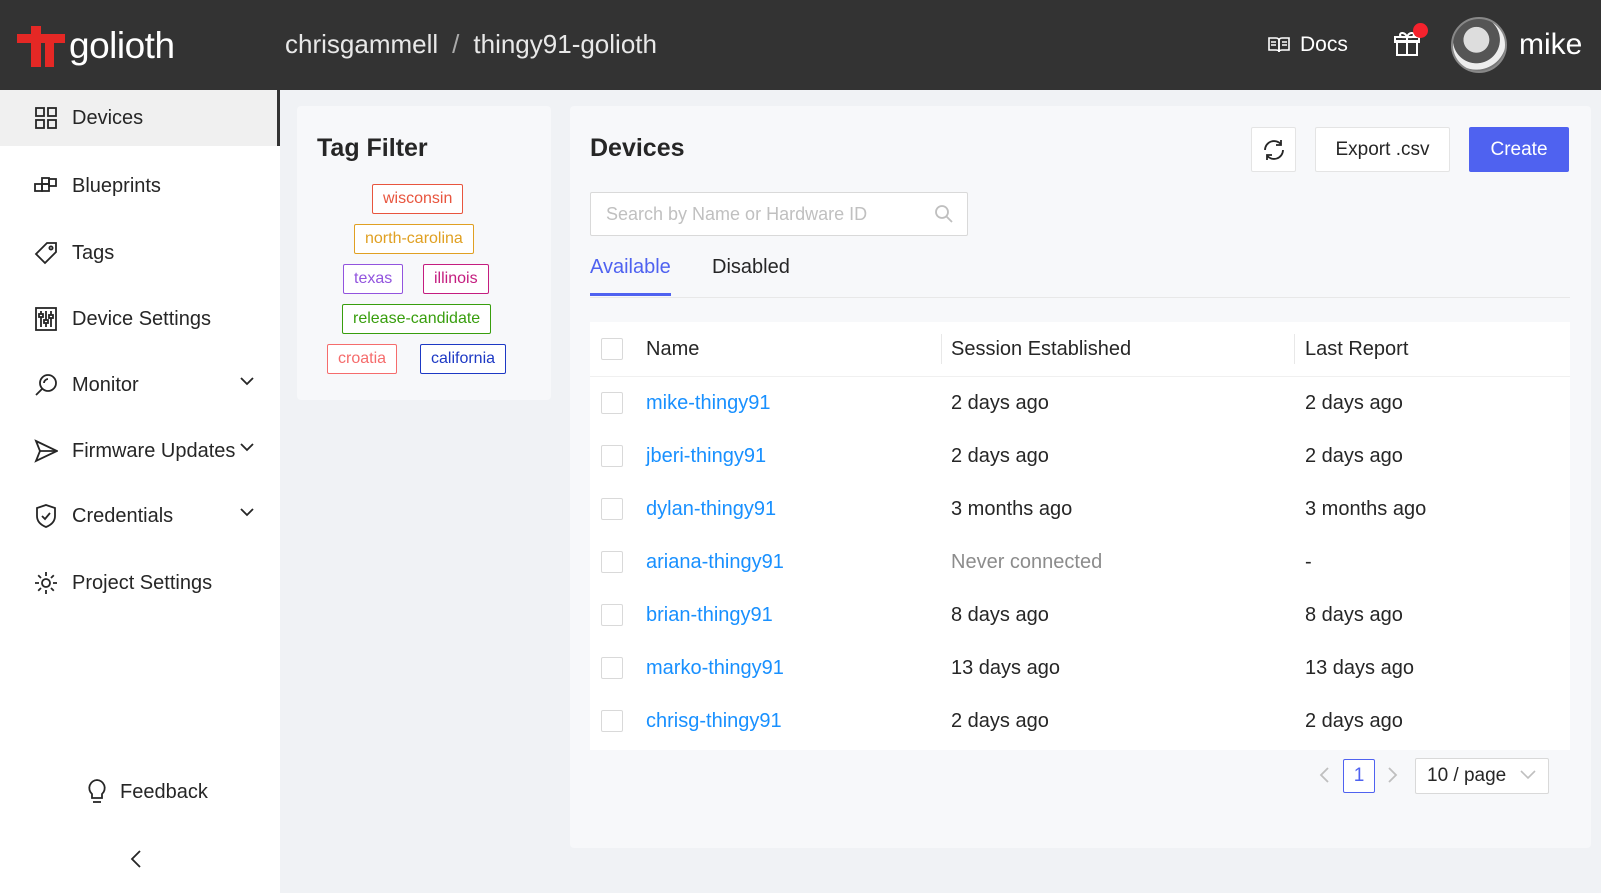  What do you see at coordinates (944, 214) in the screenshot?
I see `search-icon` at bounding box center [944, 214].